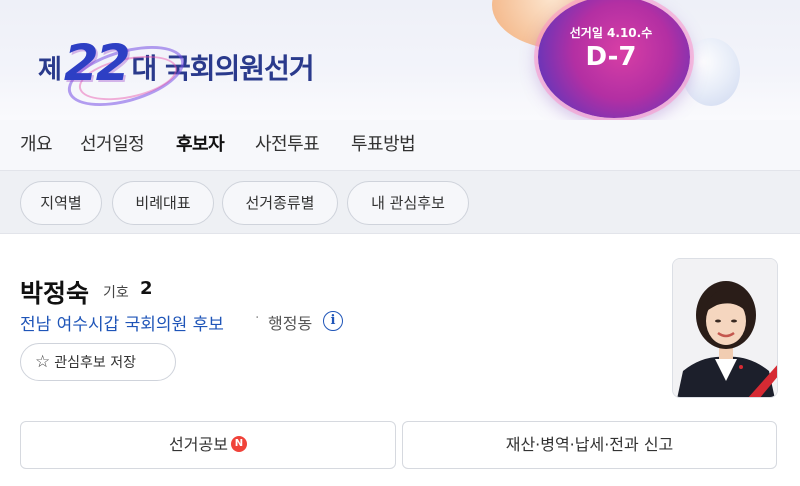 The width and height of the screenshot is (800, 486). I want to click on filter-bar: 지역별 비례대표 선거종류별 내 관심후보, so click(400, 202).